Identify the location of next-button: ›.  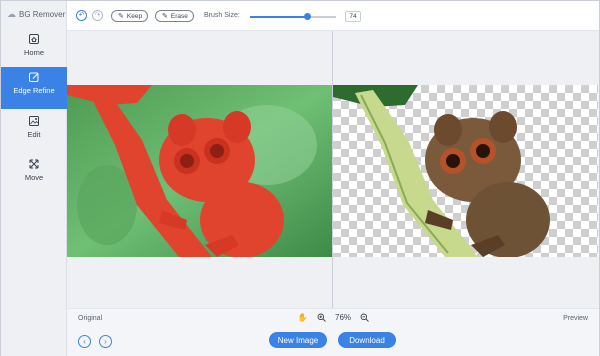
(105, 341).